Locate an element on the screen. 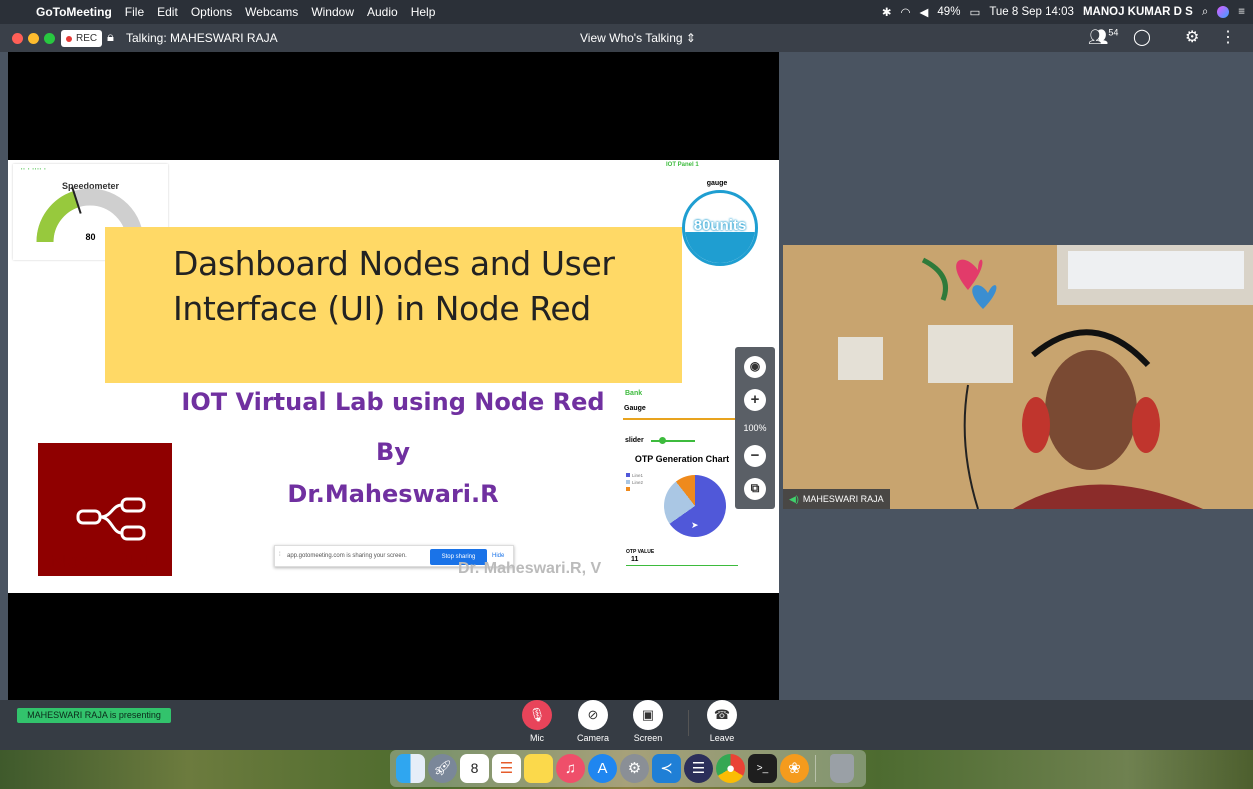  wifi-icon: ◠ is located at coordinates (906, 12).